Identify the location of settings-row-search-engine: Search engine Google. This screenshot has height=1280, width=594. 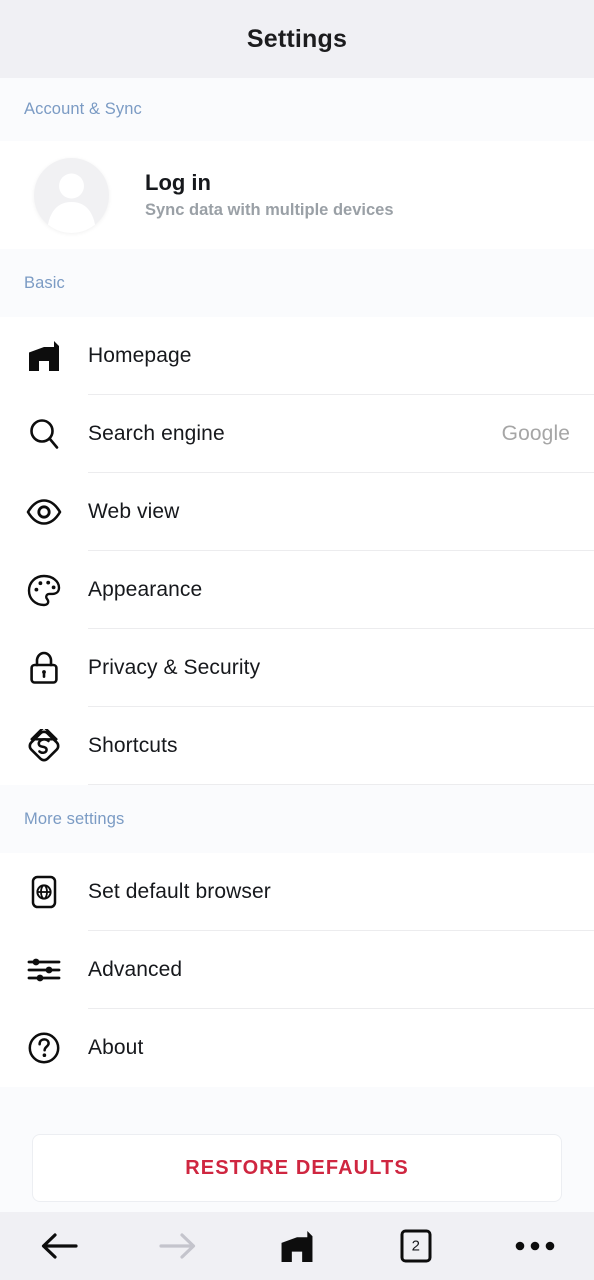
(297, 434).